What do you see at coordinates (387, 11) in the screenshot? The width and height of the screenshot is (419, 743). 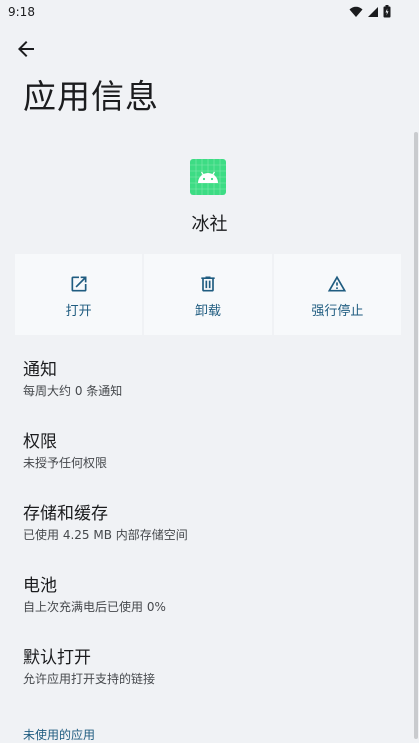 I see `battery-icon` at bounding box center [387, 11].